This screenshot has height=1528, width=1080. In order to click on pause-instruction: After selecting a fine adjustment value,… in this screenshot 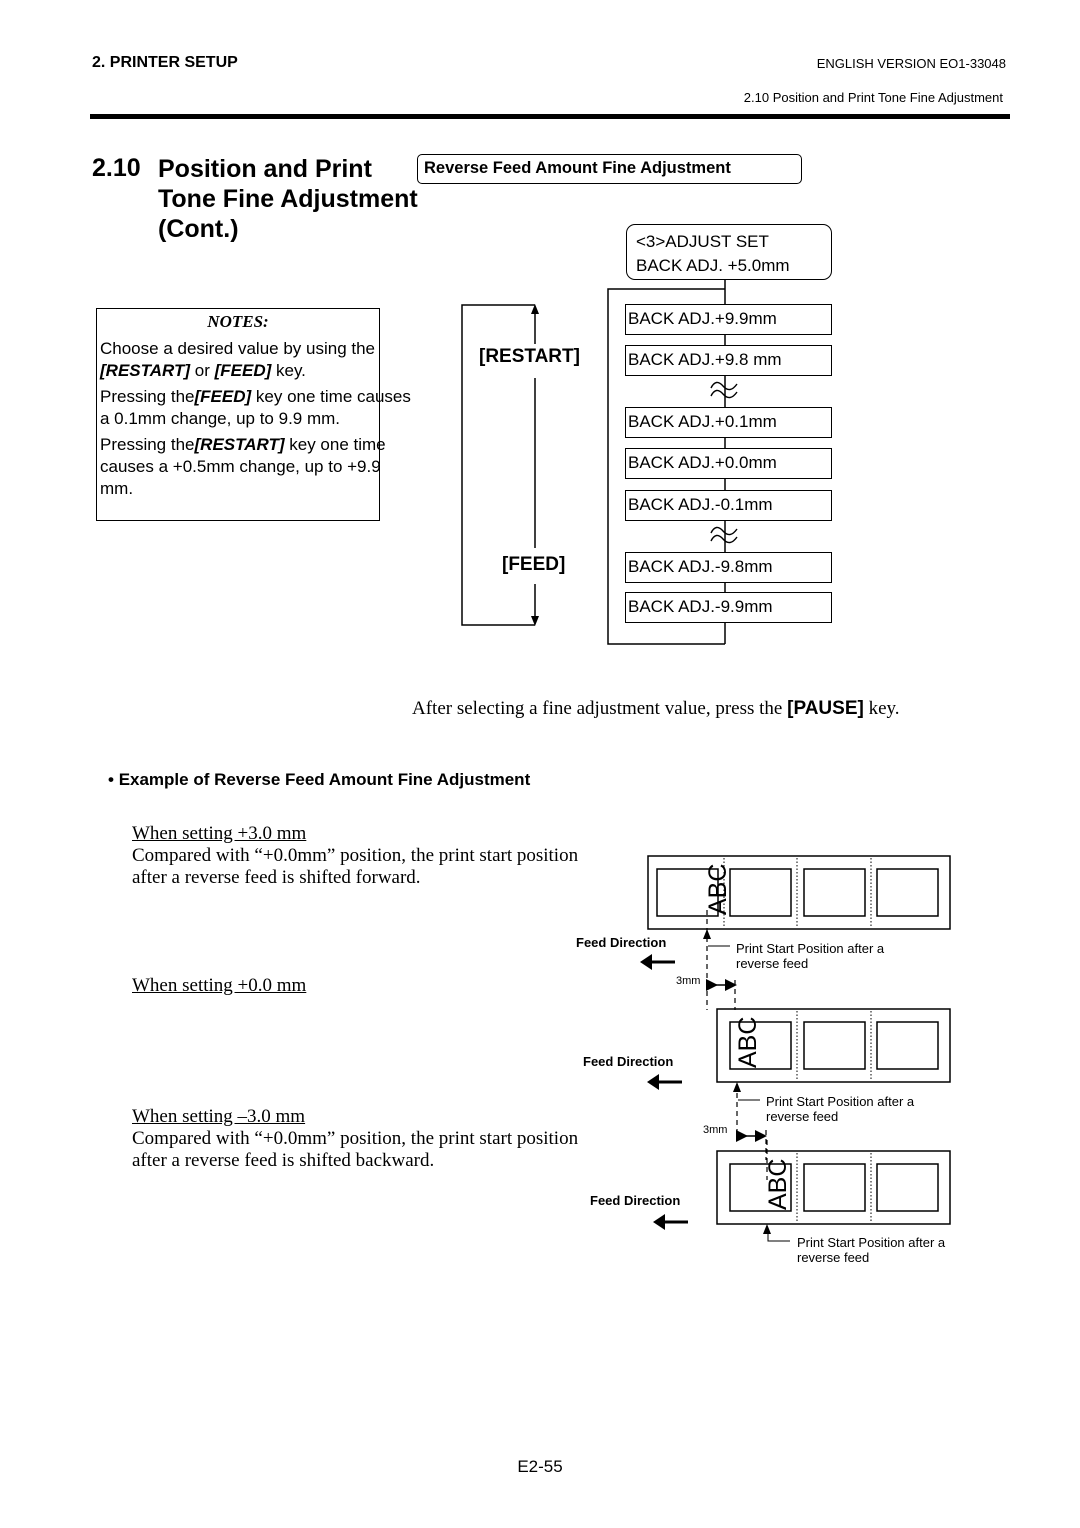, I will do `click(656, 709)`.